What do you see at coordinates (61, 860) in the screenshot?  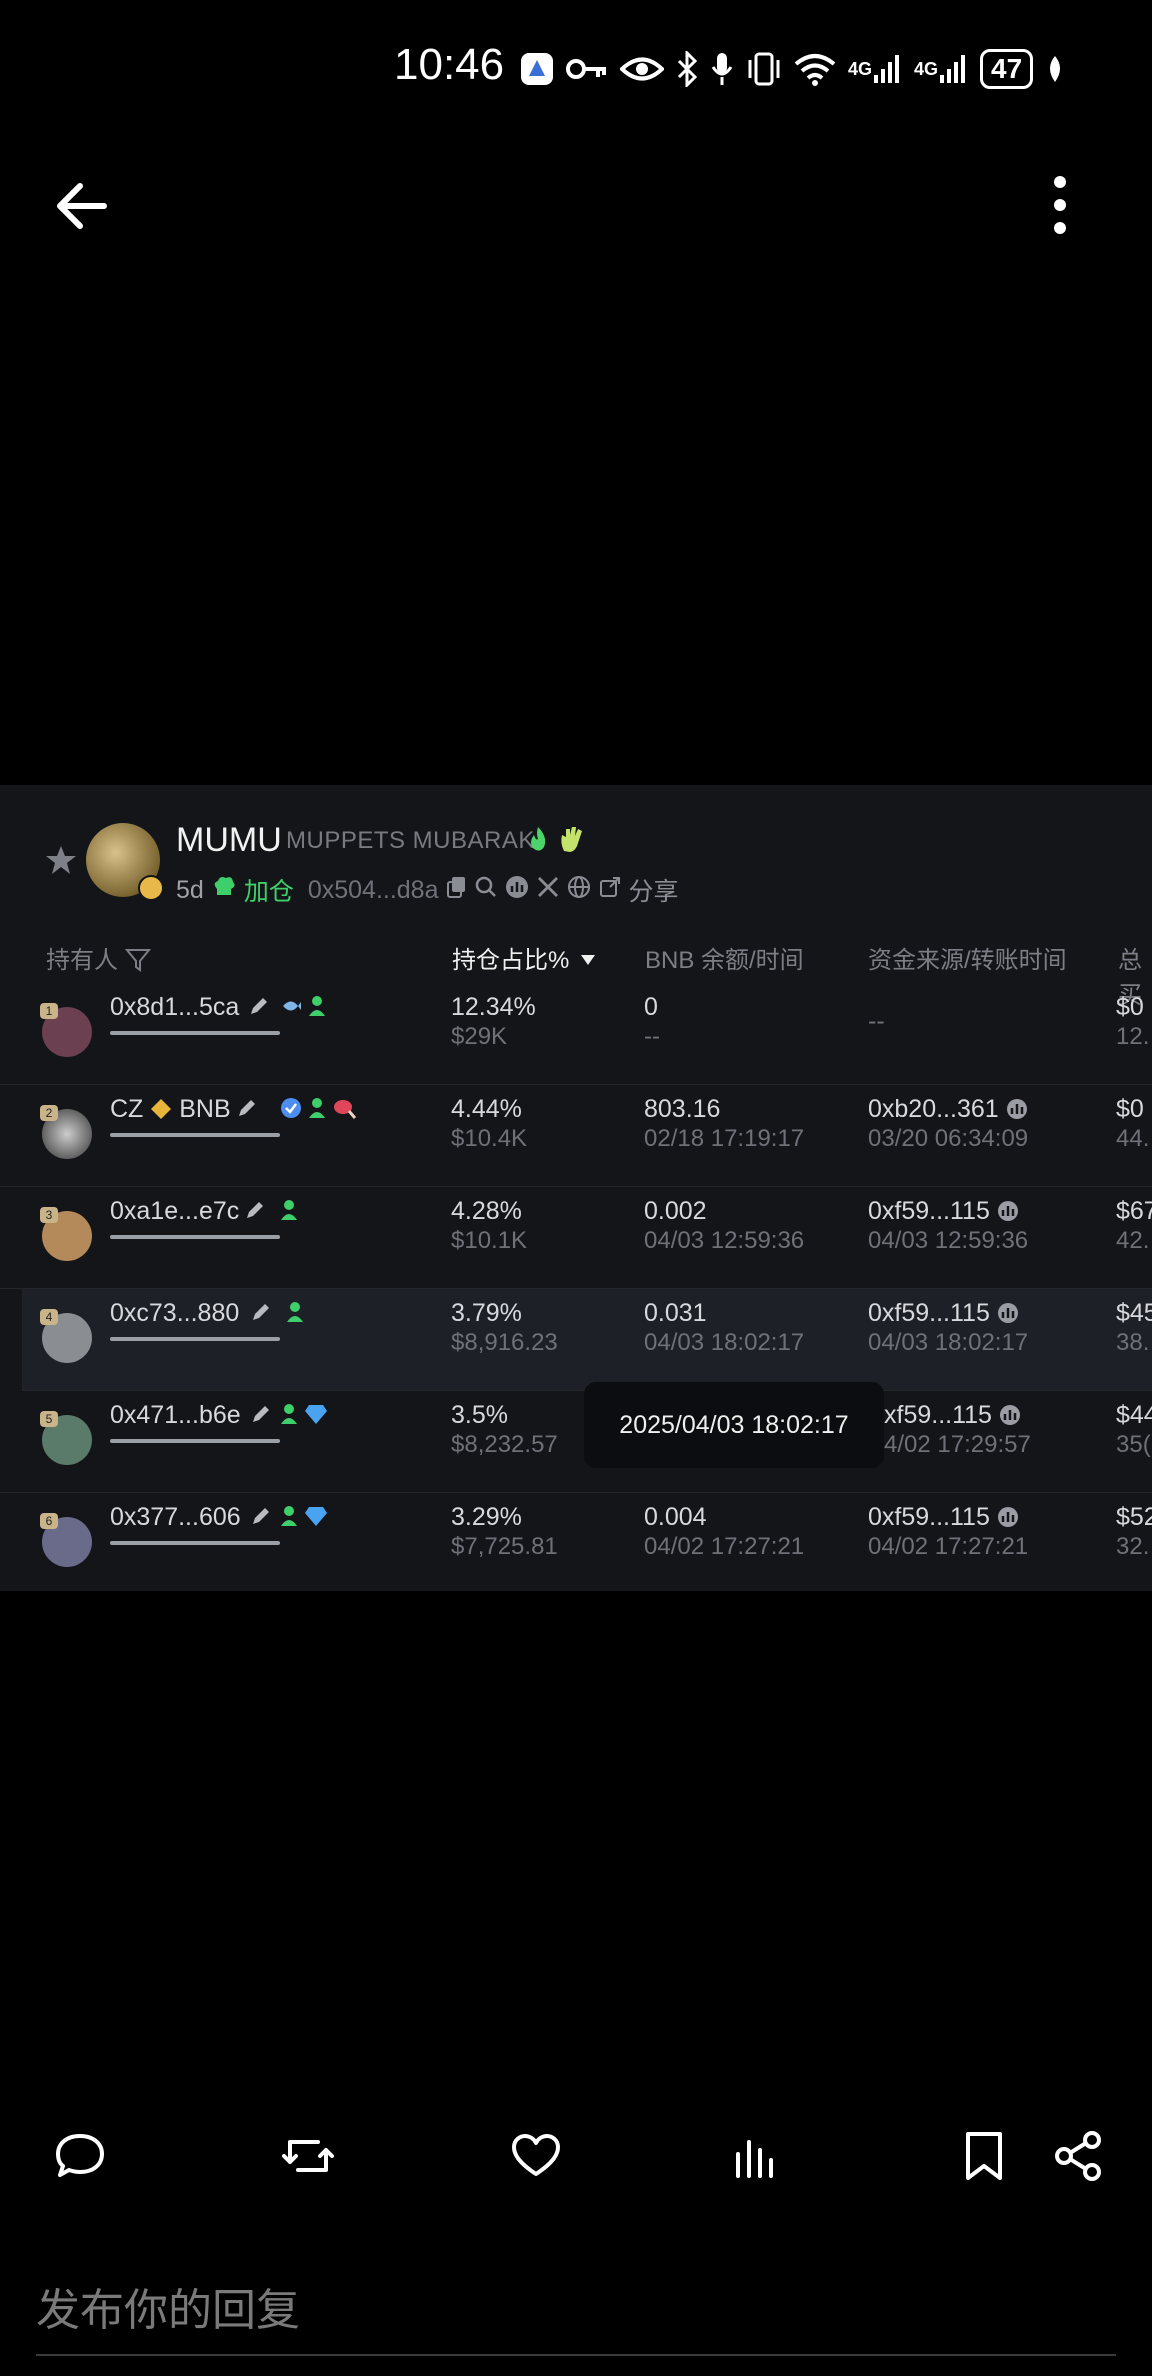 I see `favorite-star-icon` at bounding box center [61, 860].